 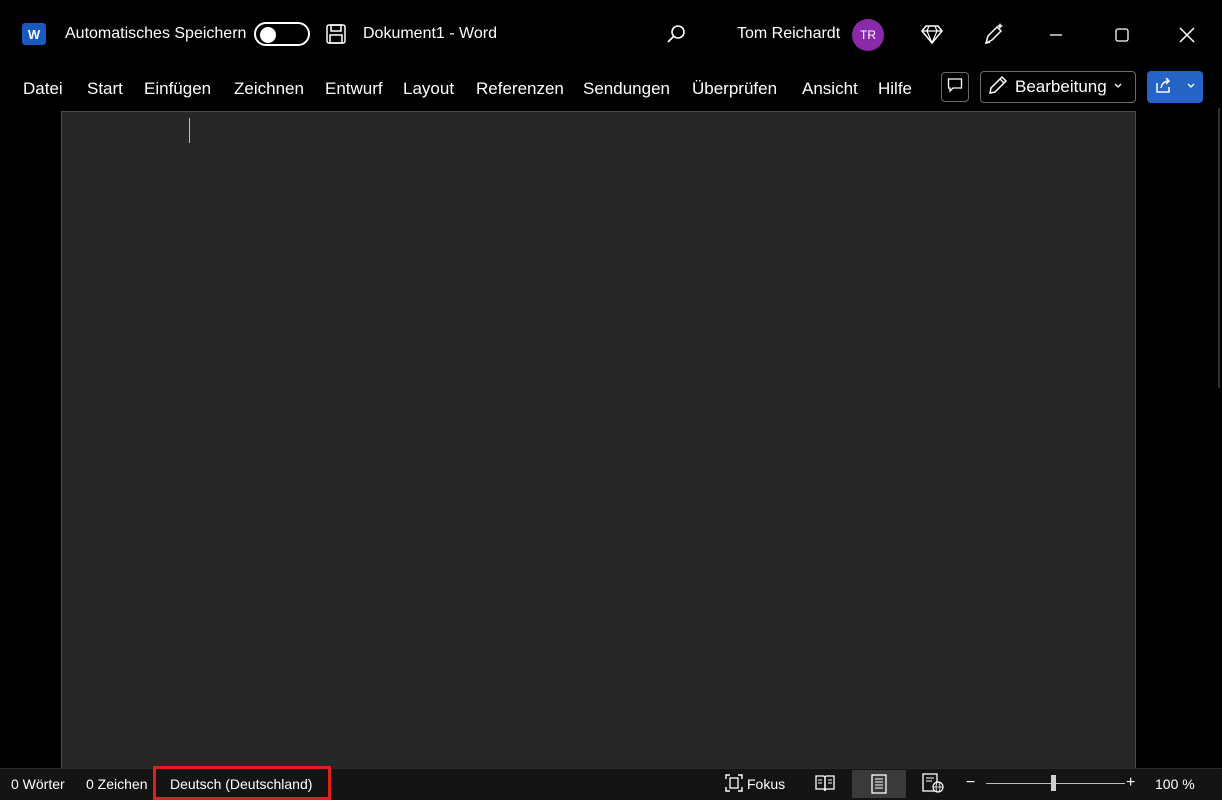 What do you see at coordinates (626, 89) in the screenshot?
I see `tab-sendungen: Sendungen` at bounding box center [626, 89].